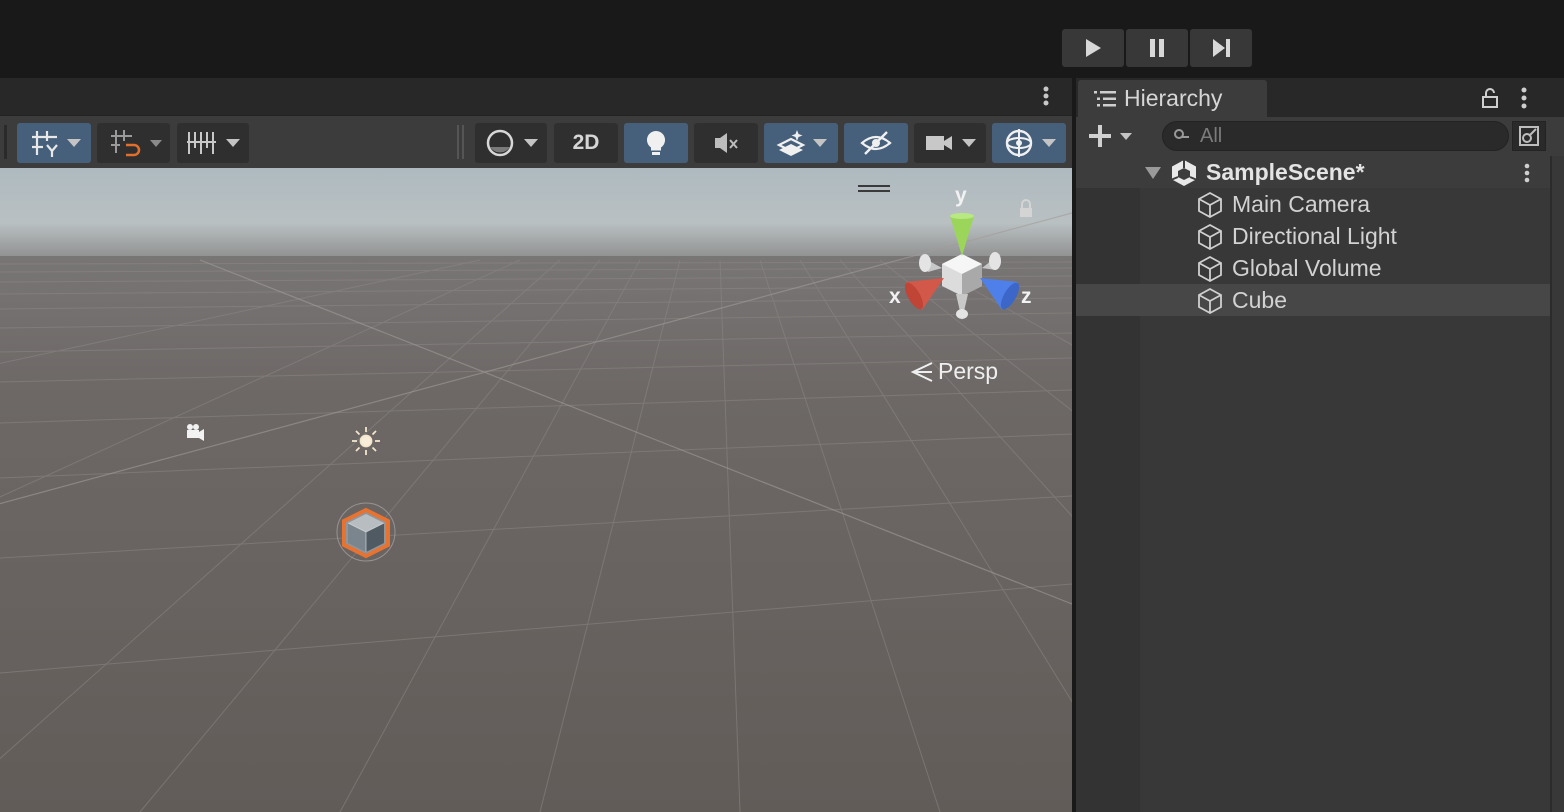 This screenshot has height=812, width=1564. Describe the element at coordinates (366, 532) in the screenshot. I see `selected-cube-object` at that location.